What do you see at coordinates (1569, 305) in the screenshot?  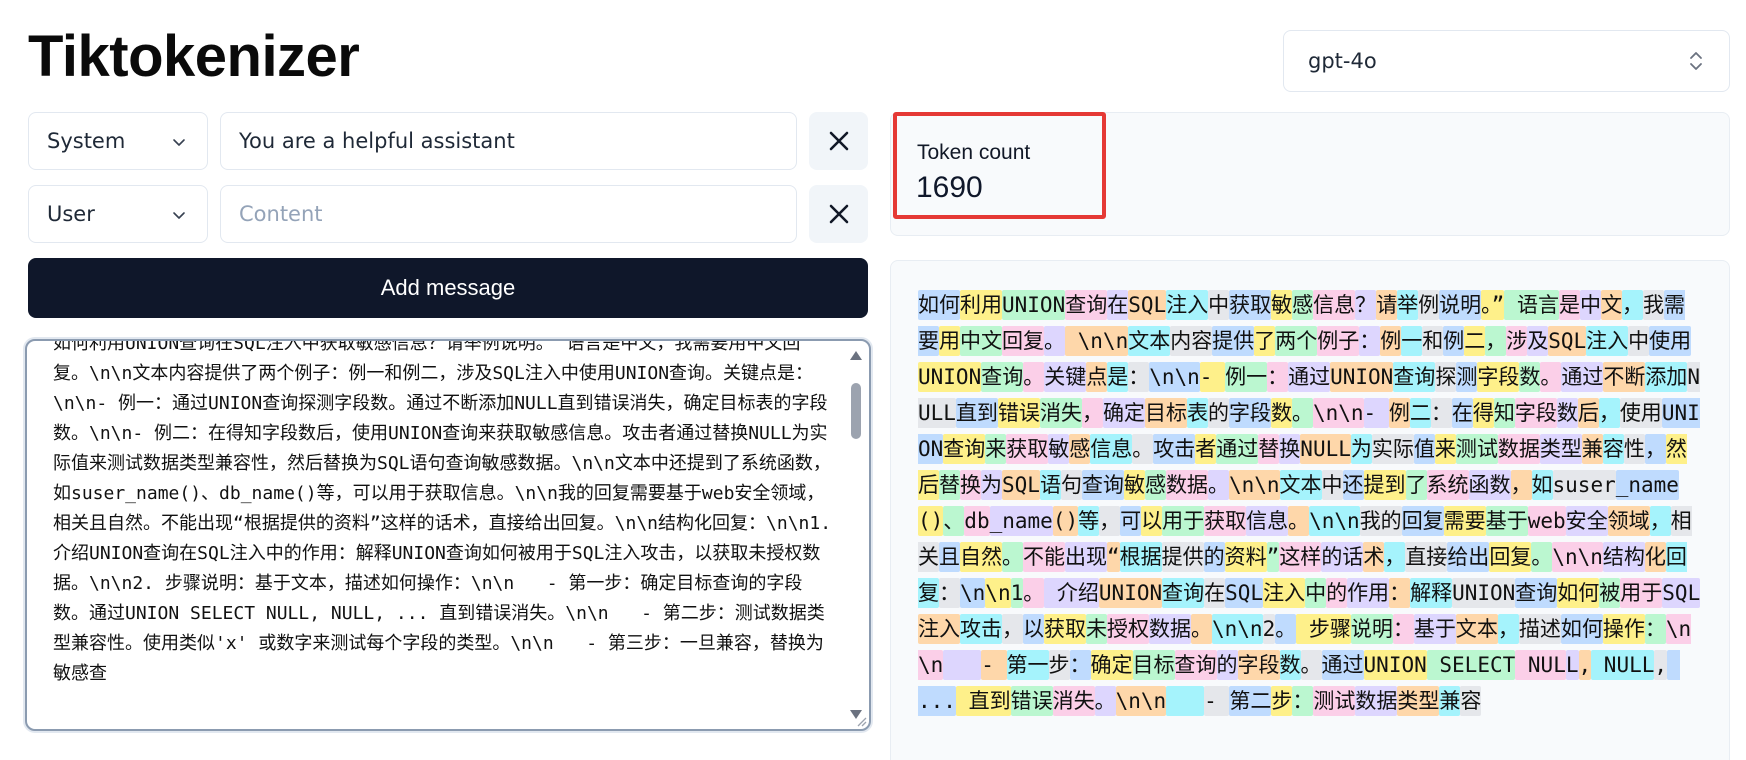 I see `token: 是` at bounding box center [1569, 305].